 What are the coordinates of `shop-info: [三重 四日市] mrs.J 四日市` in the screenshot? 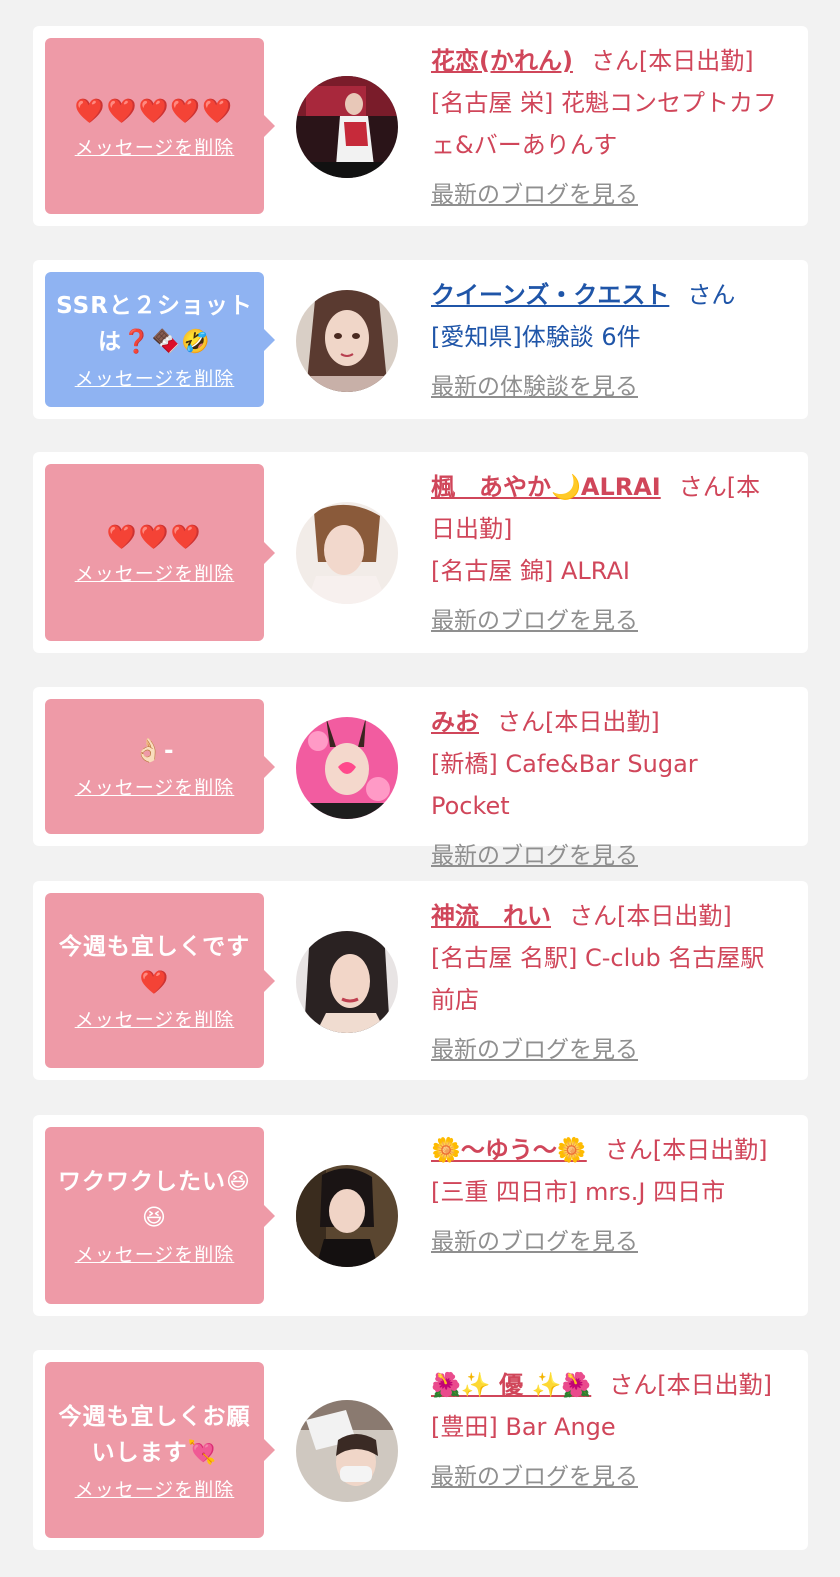 It's located at (578, 1192).